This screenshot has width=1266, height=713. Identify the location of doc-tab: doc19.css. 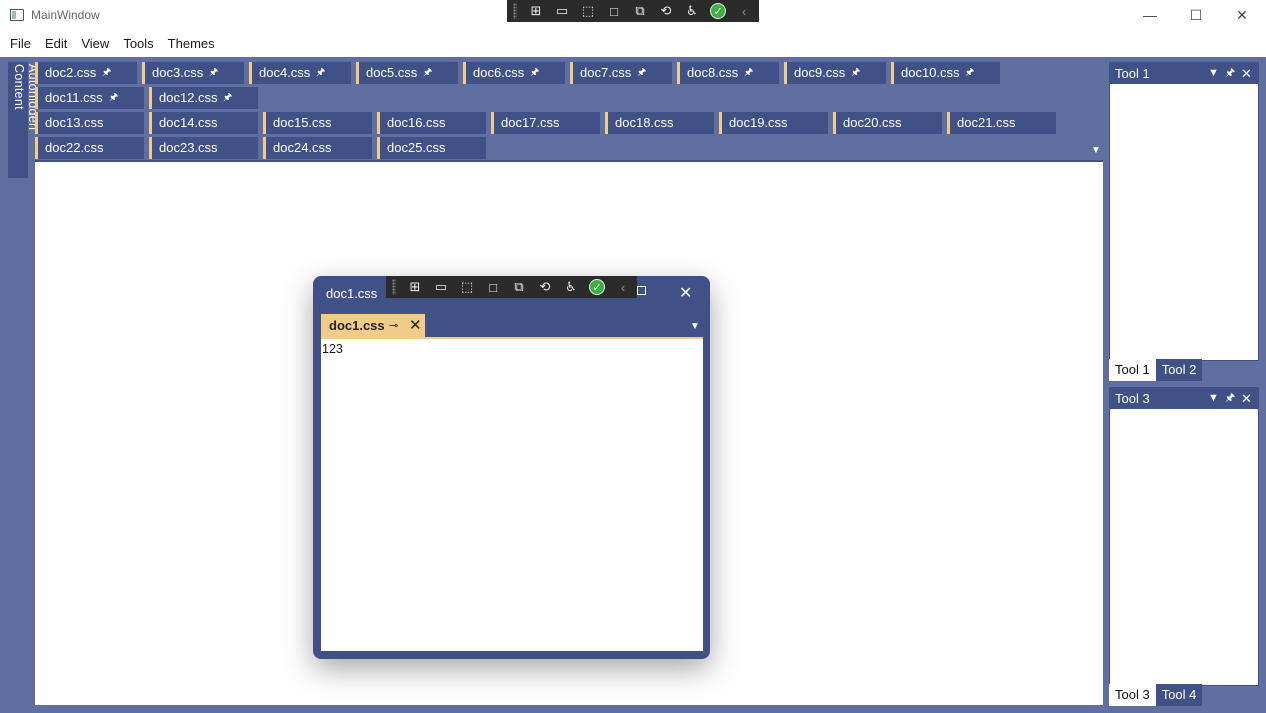
(773, 123).